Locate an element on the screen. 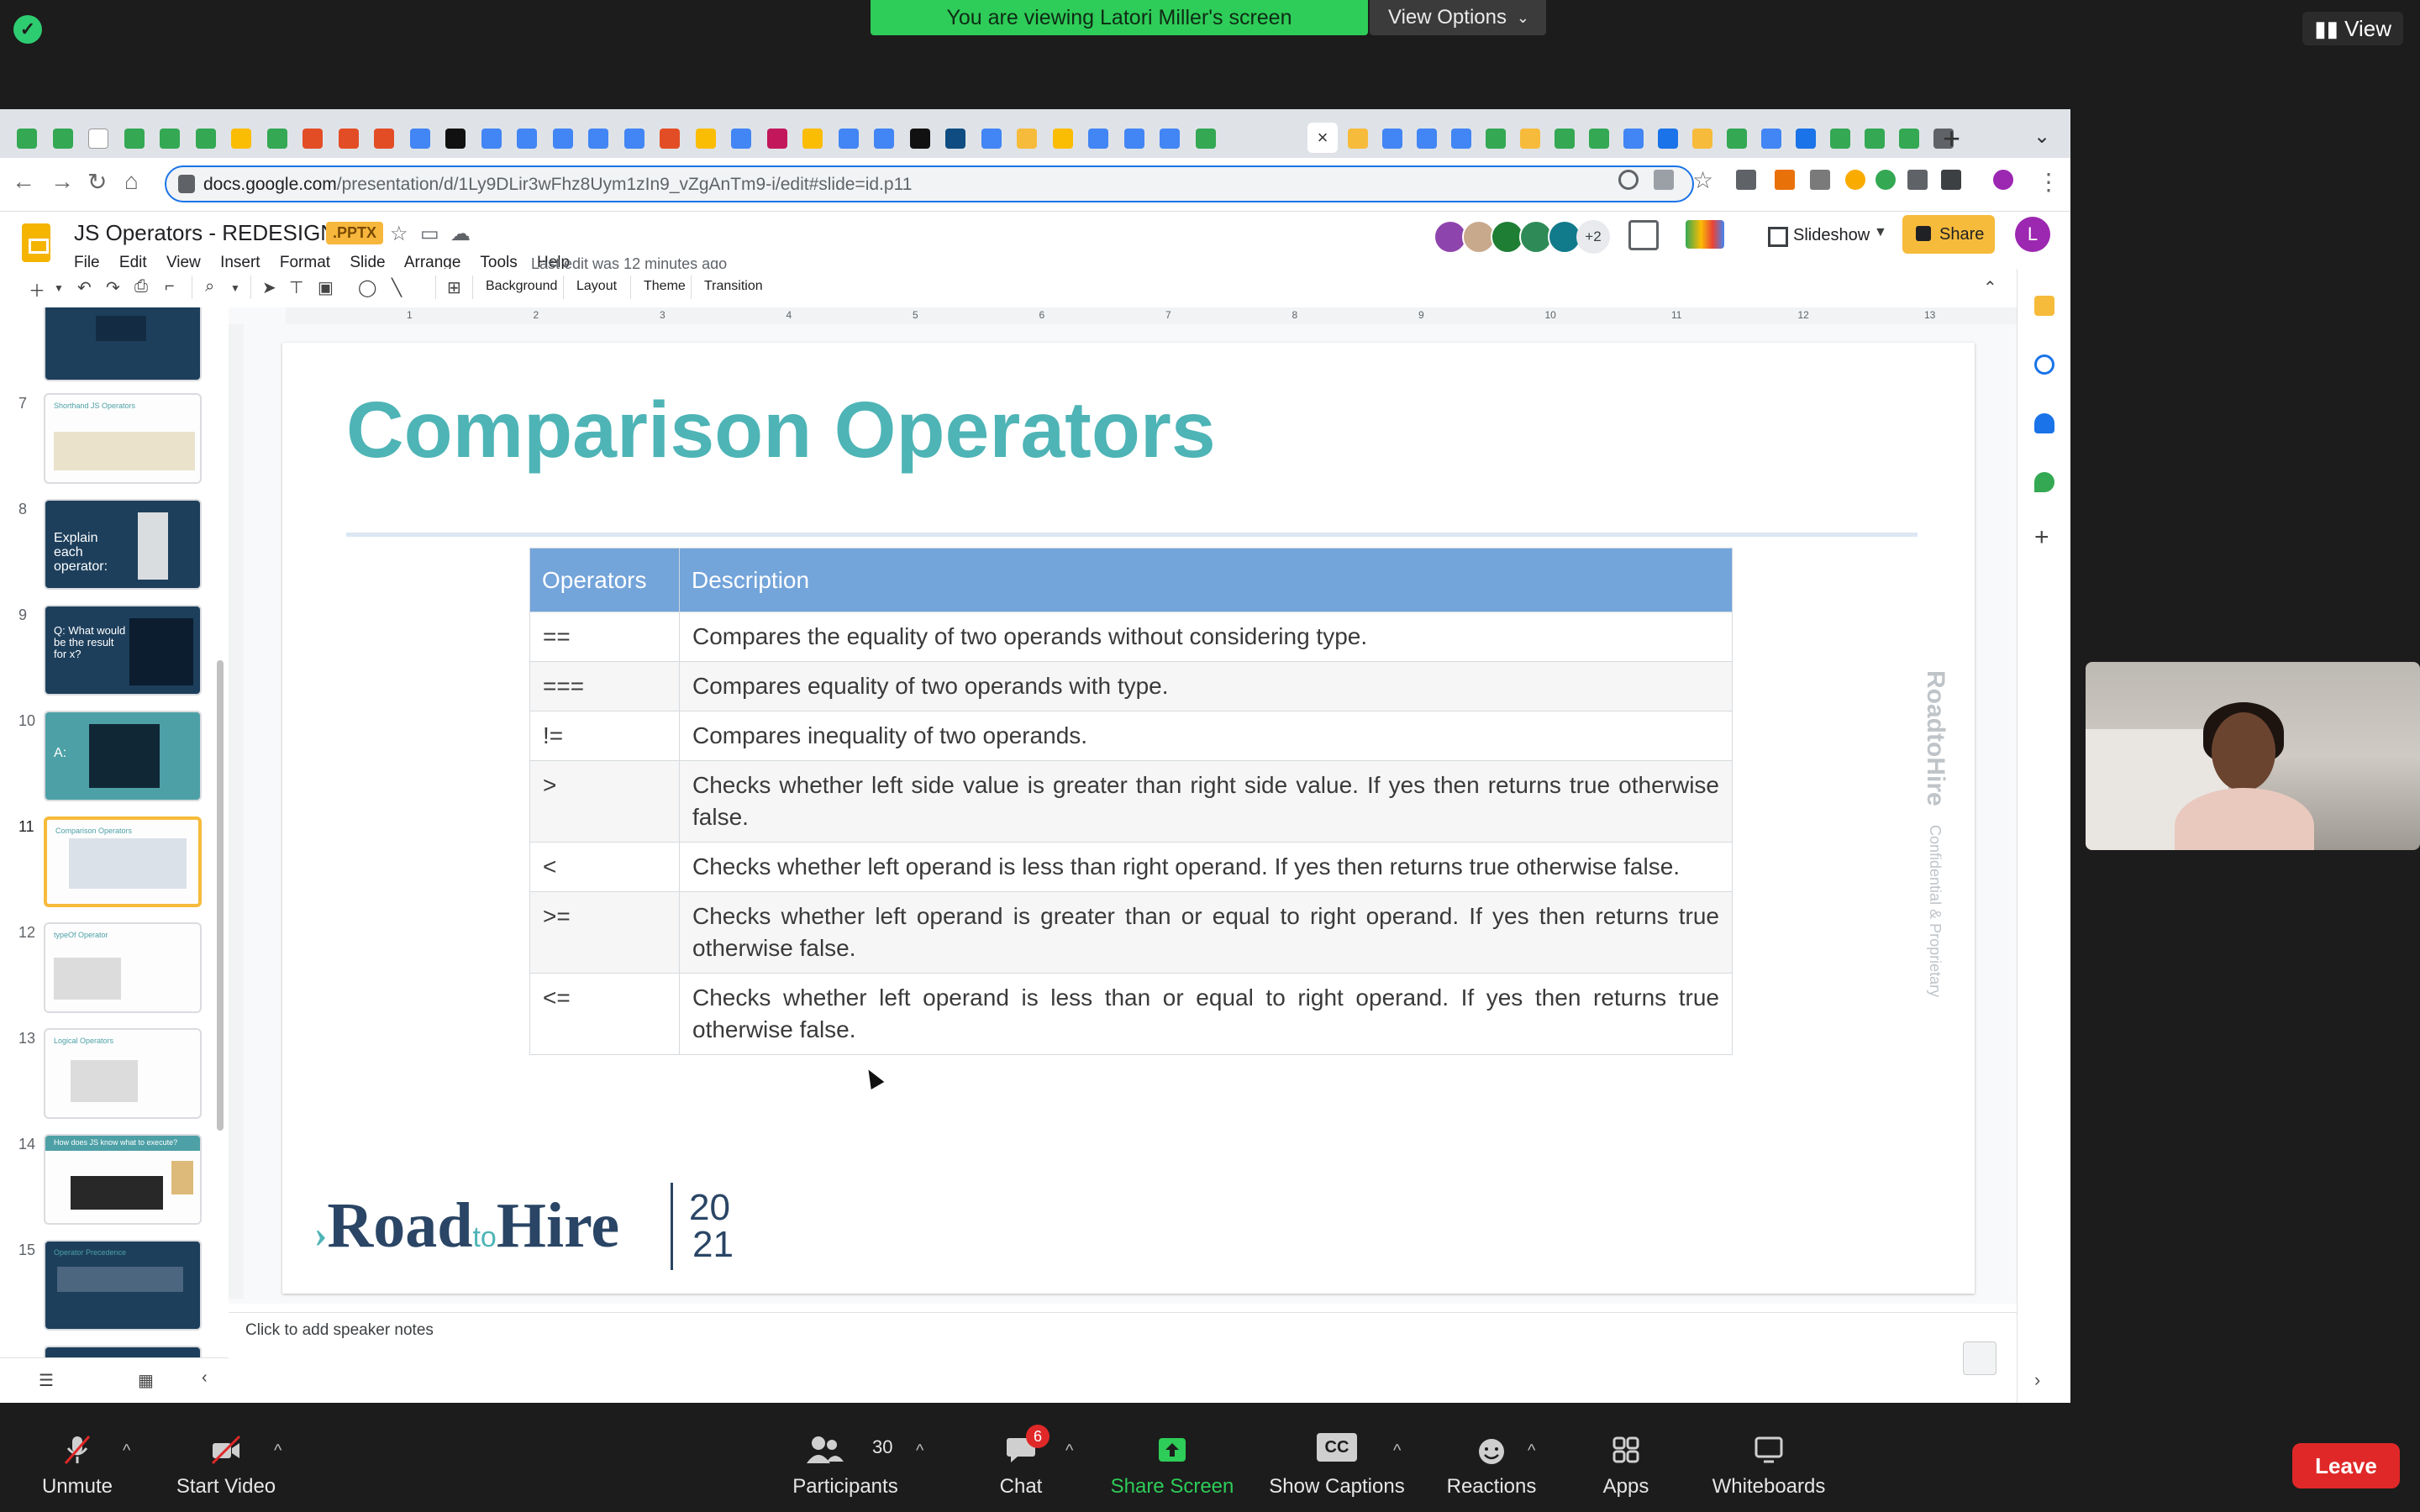  add-addon-icon: + is located at coordinates (2044, 537).